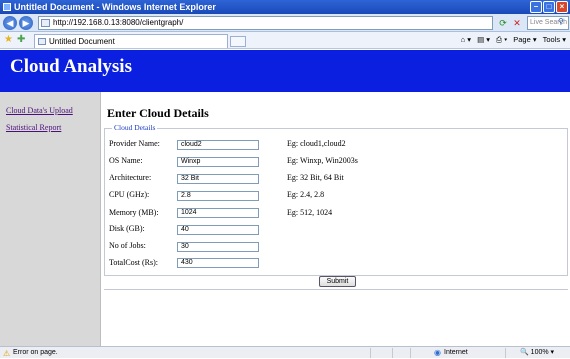 The height and width of the screenshot is (359, 570). What do you see at coordinates (322, 160) in the screenshot?
I see `os-name-example: Eg: Winxp, Win2003s` at bounding box center [322, 160].